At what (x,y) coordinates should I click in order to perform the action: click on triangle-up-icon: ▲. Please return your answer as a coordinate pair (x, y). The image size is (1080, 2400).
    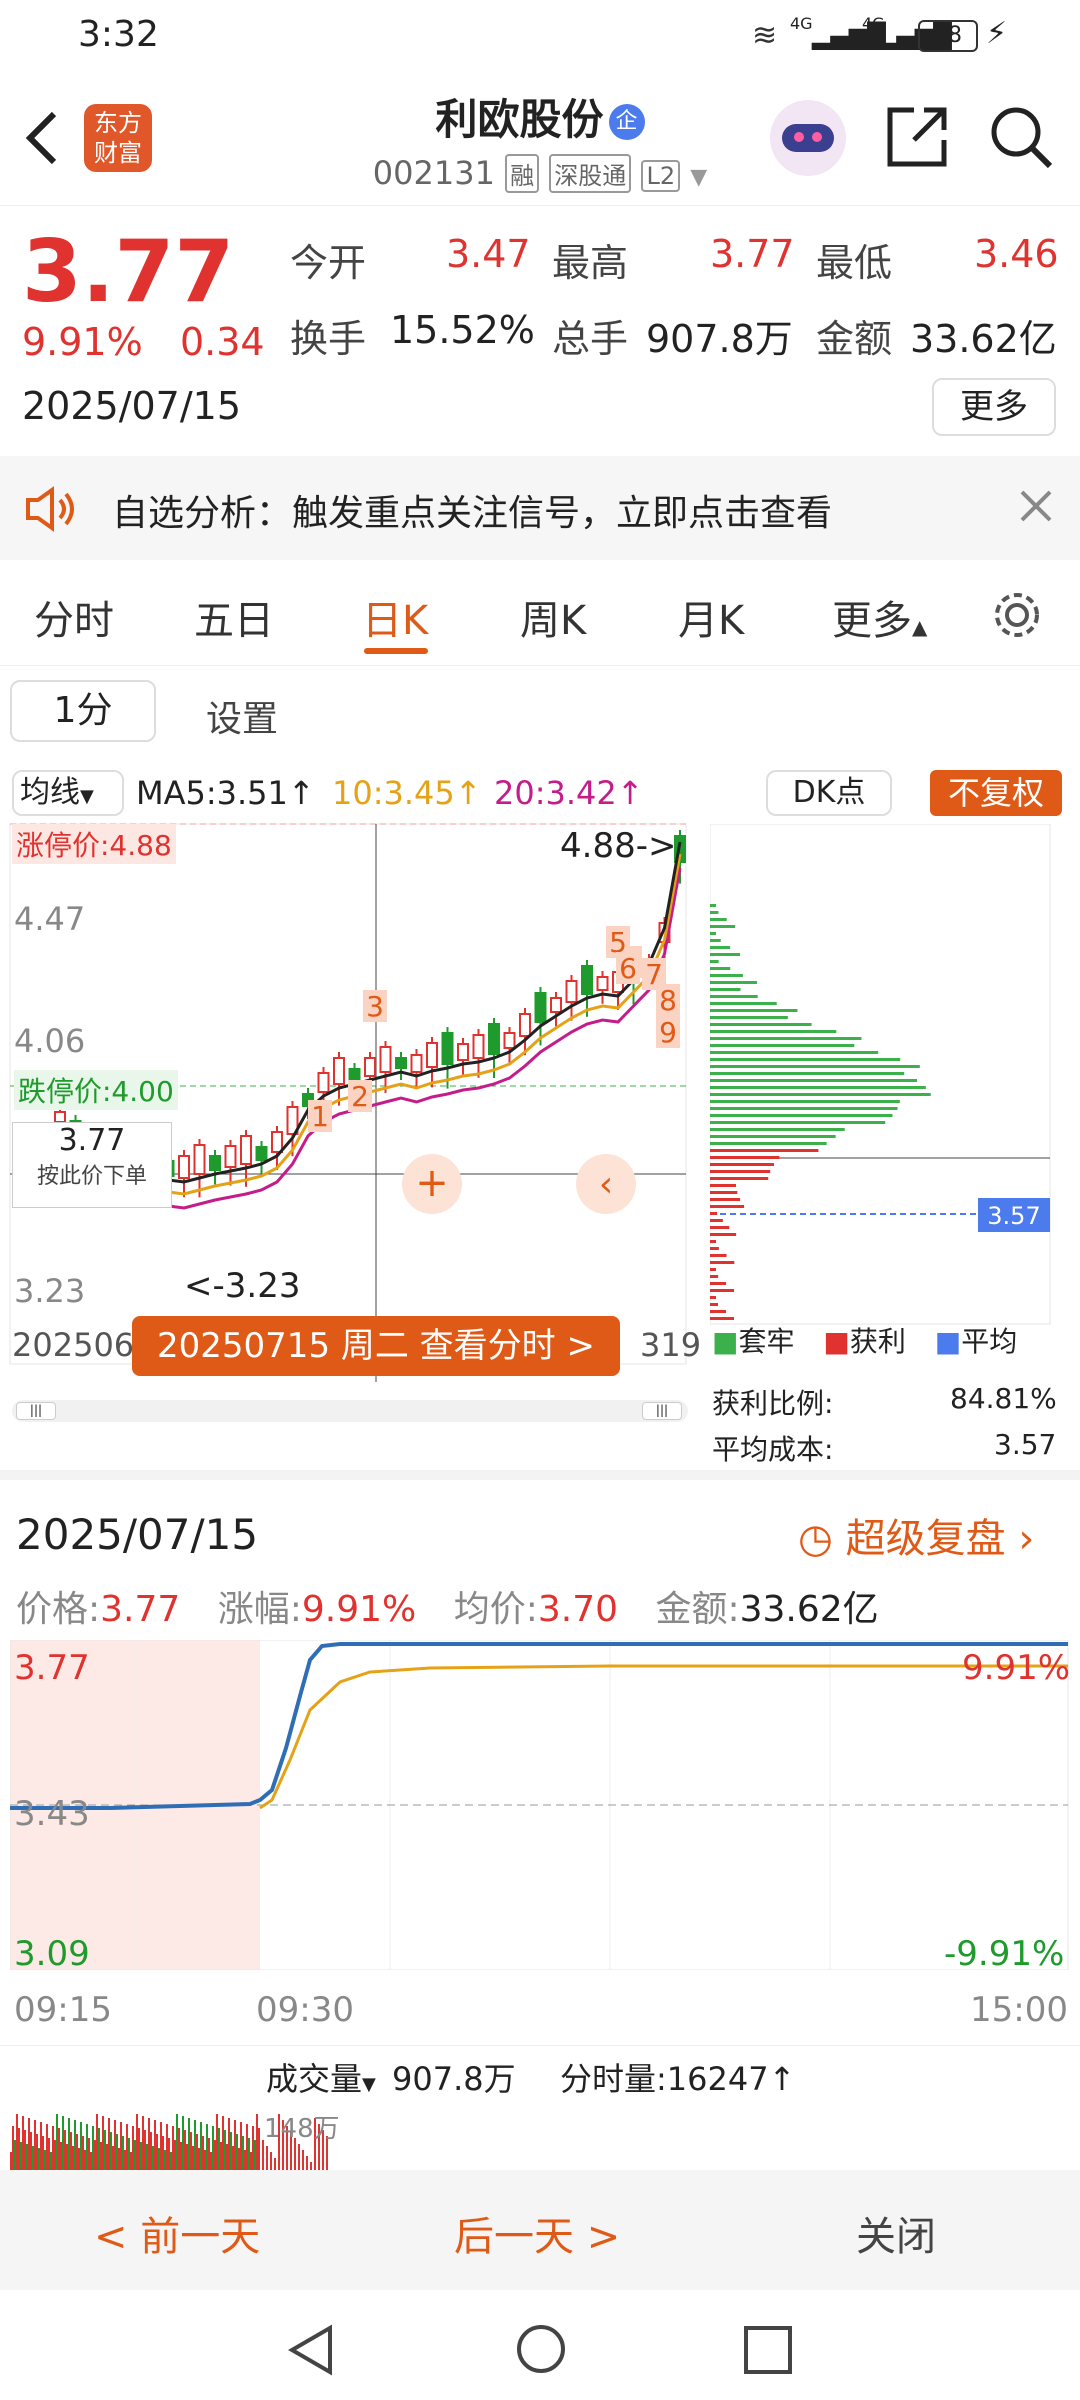
    Looking at the image, I should click on (920, 627).